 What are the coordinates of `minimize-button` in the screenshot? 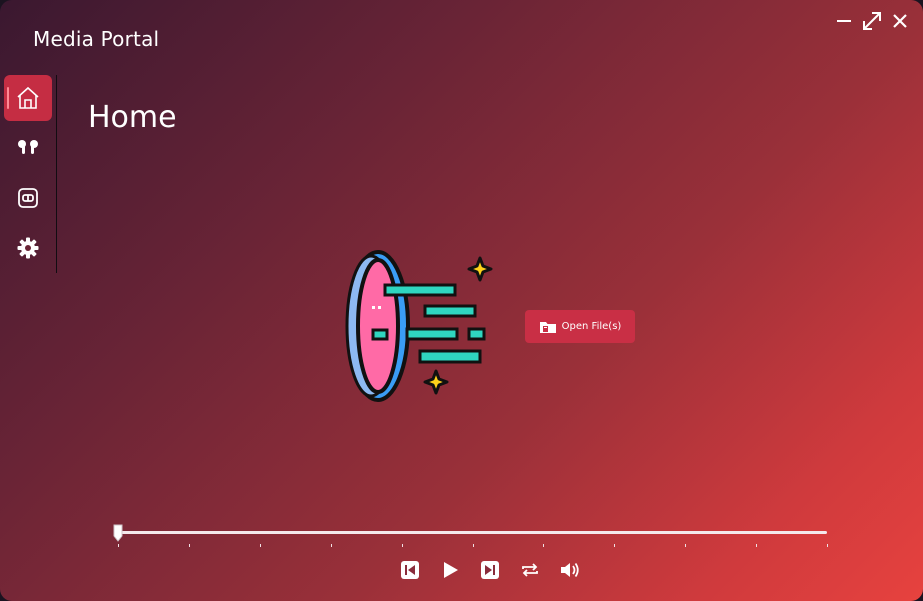 It's located at (844, 21).